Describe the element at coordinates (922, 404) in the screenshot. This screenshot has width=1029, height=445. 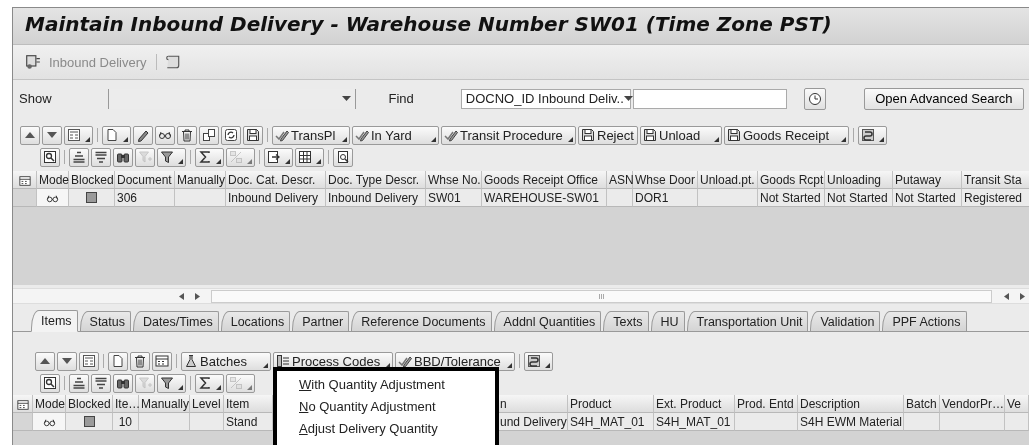
I see `column-header: Batch` at that location.